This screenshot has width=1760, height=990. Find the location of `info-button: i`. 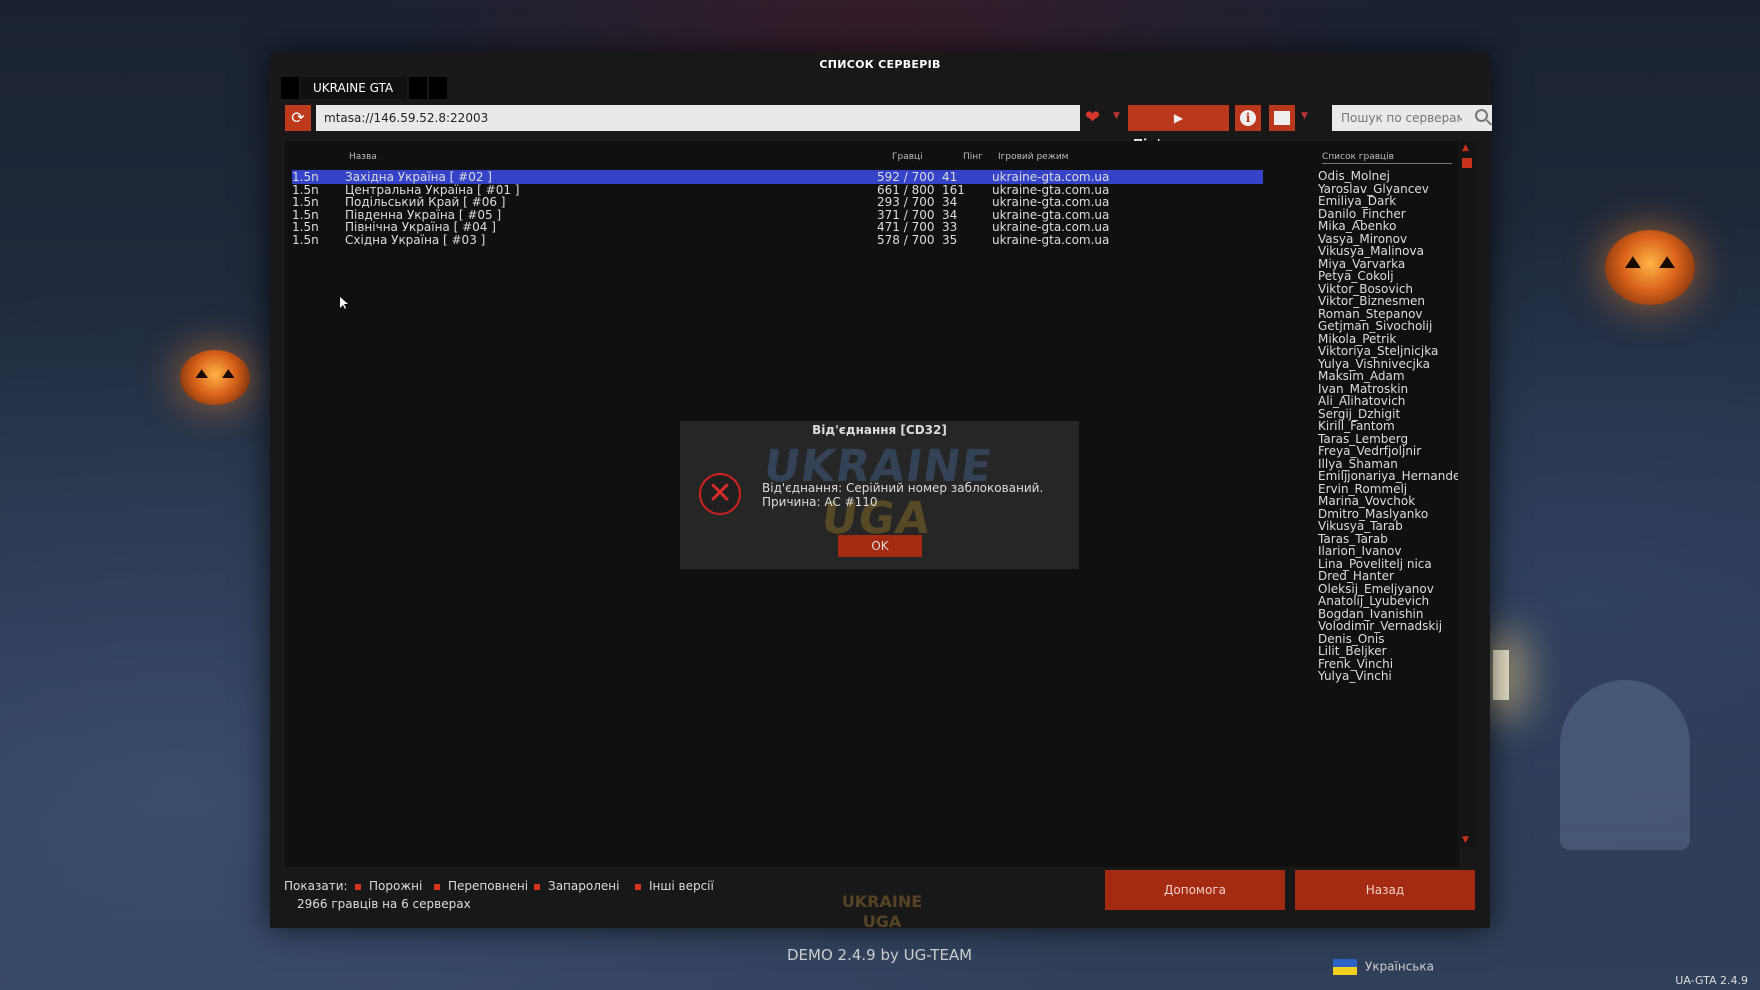

info-button: i is located at coordinates (1248, 118).